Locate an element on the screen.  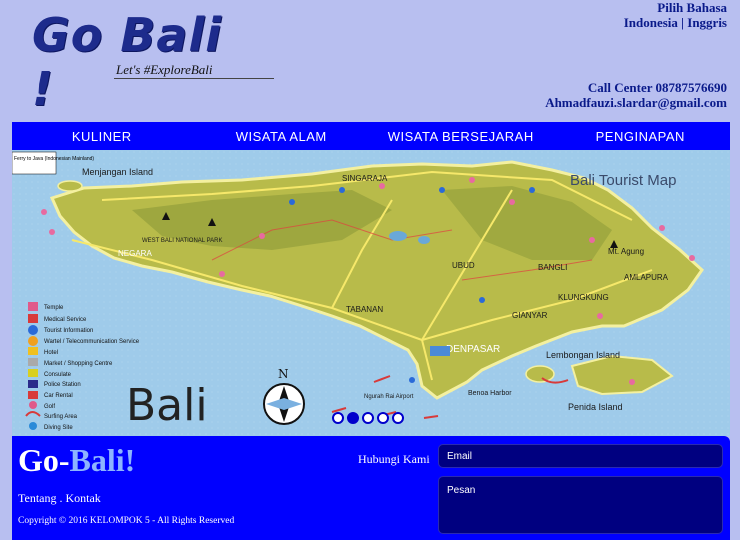
label-mt-agung: Mt. Agung is located at coordinates (626, 251).